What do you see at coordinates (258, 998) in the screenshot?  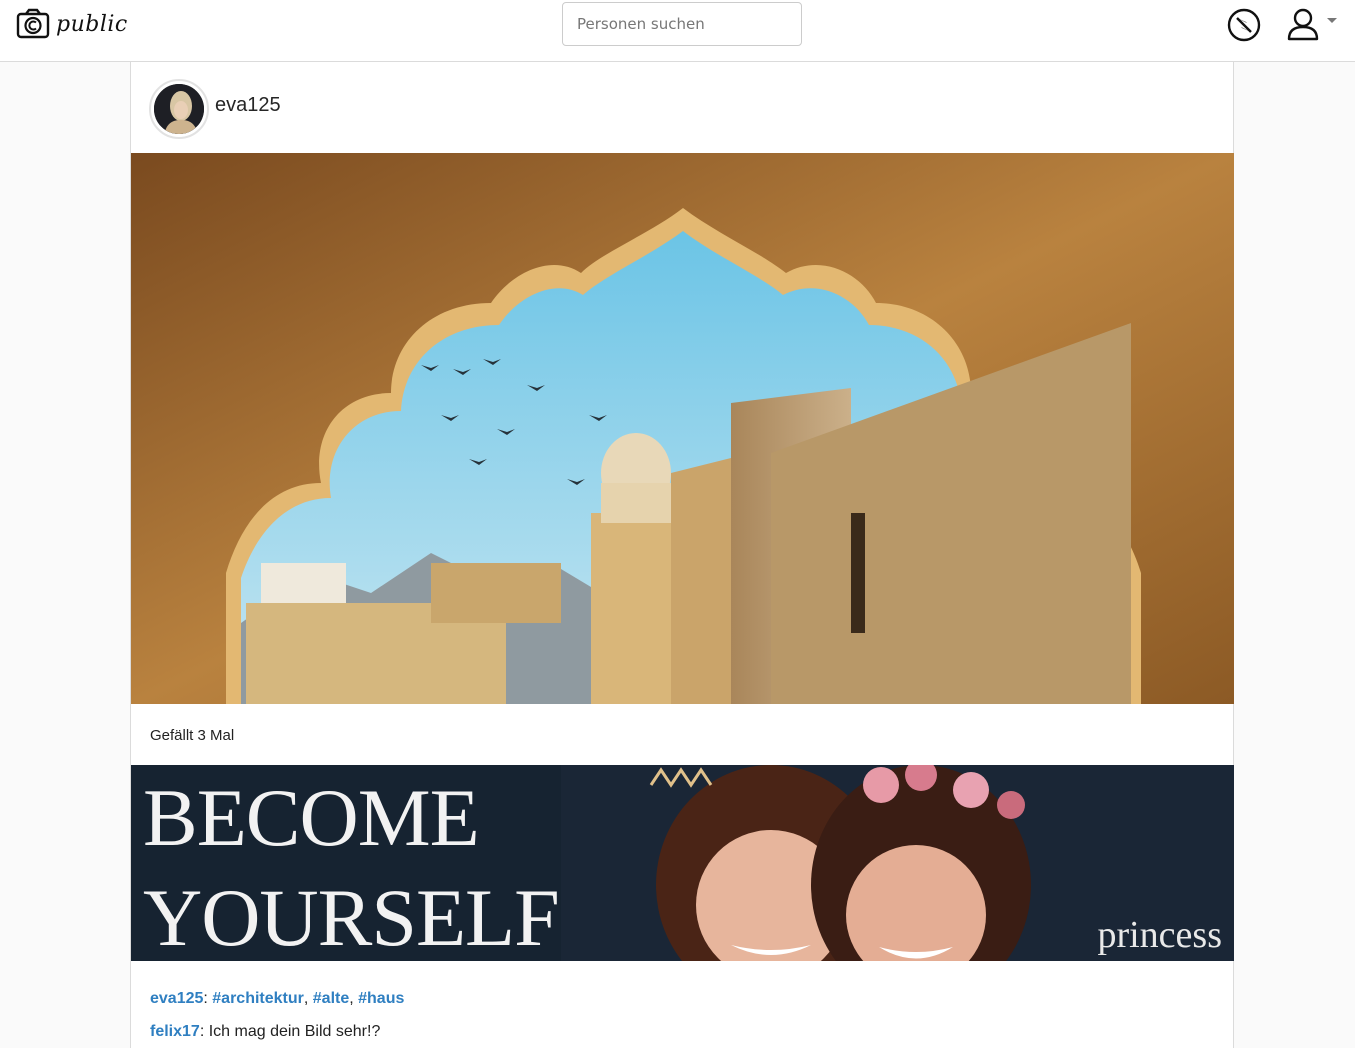 I see `hashtag-link: #architektur` at bounding box center [258, 998].